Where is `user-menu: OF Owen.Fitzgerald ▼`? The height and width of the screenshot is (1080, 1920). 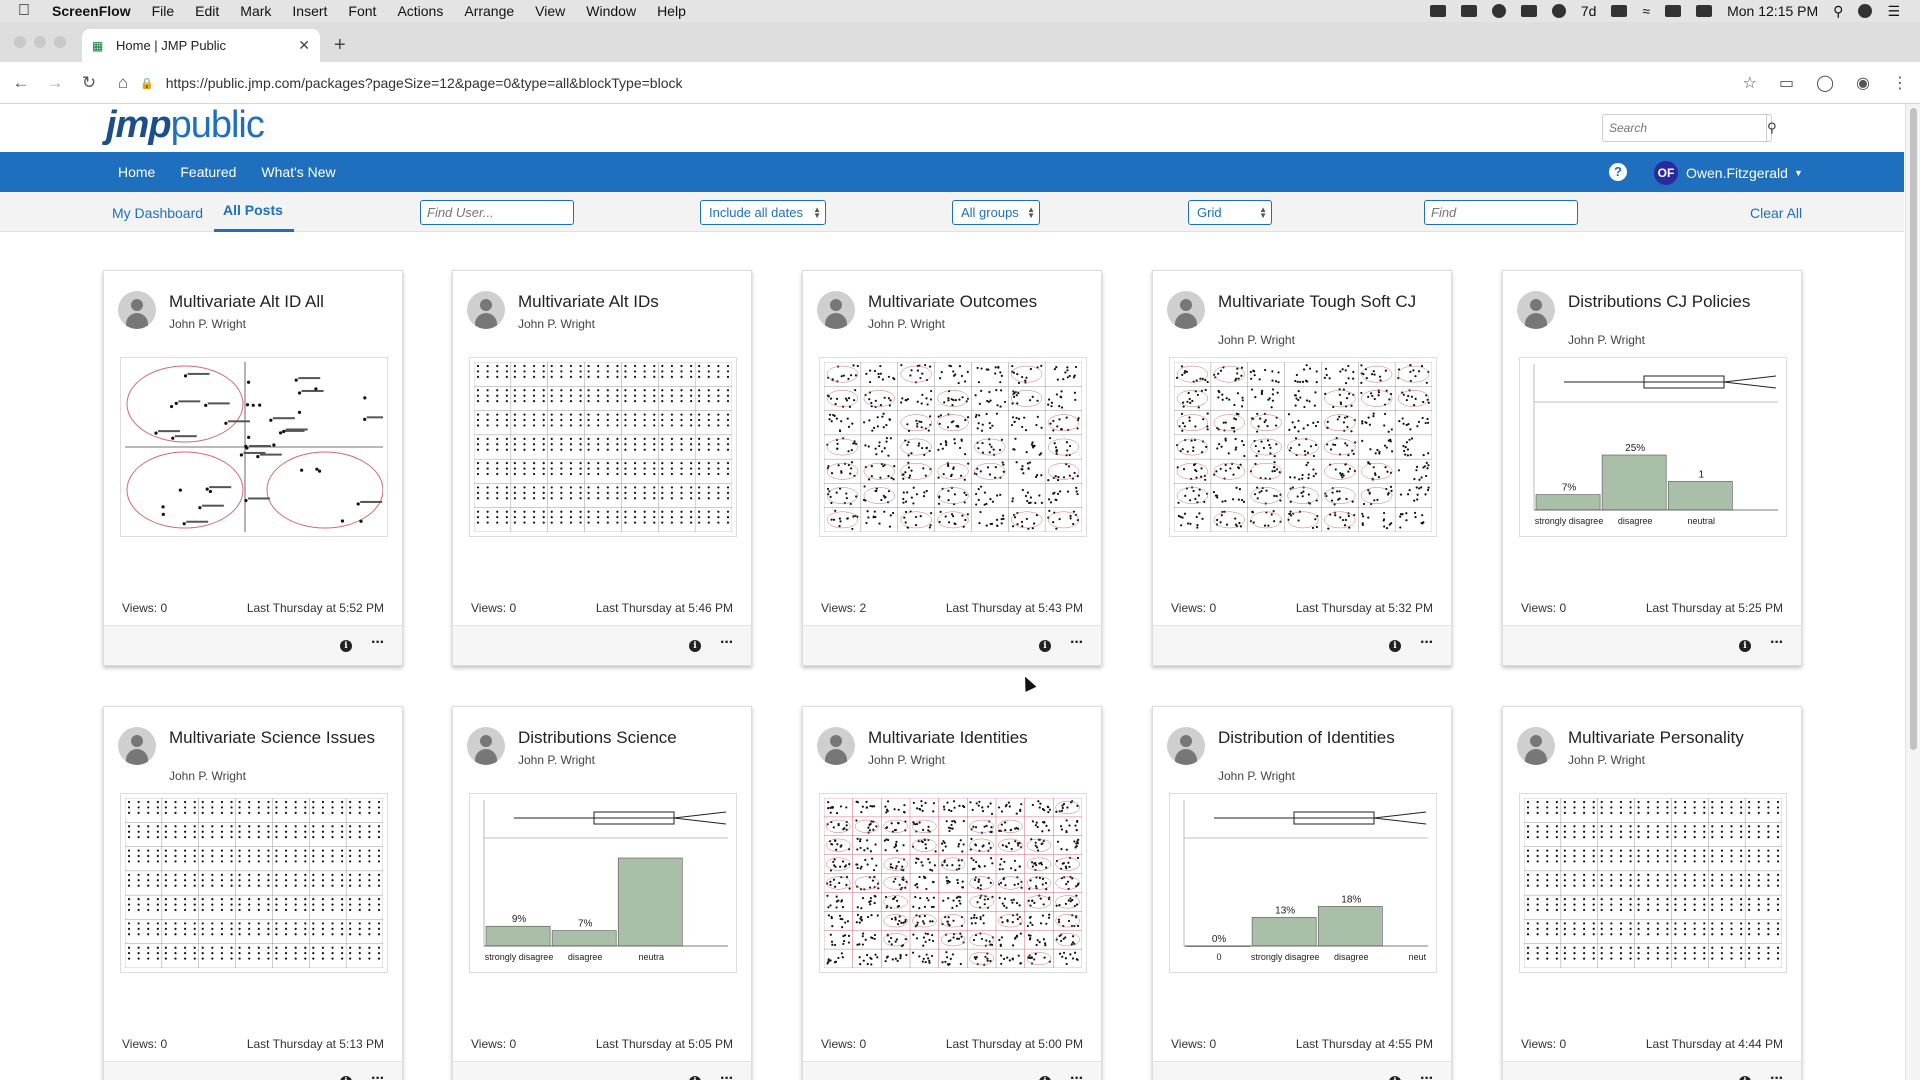
user-menu: OF Owen.Fitzgerald ▼ is located at coordinates (1728, 173).